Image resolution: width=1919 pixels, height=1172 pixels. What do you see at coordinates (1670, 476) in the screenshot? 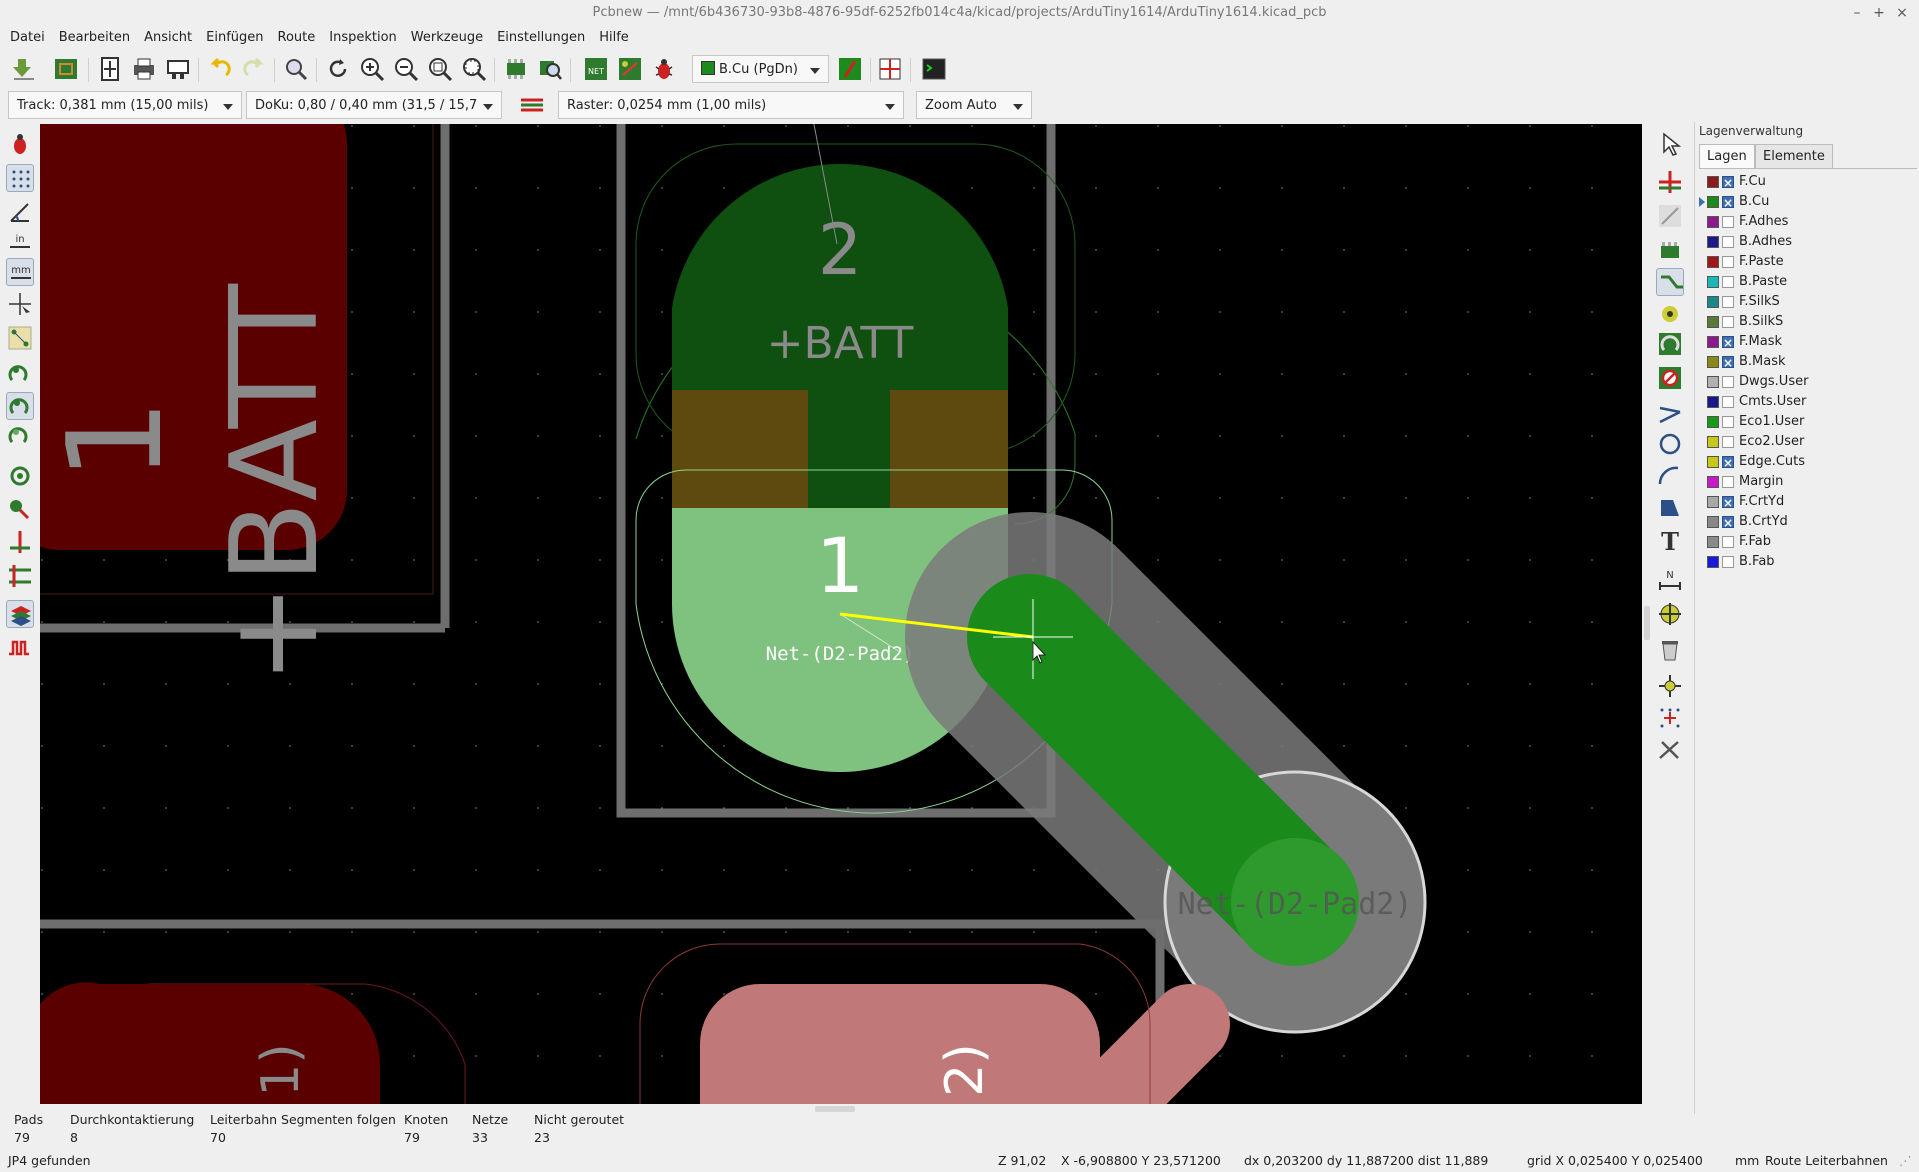
I see `add-arc-icon` at bounding box center [1670, 476].